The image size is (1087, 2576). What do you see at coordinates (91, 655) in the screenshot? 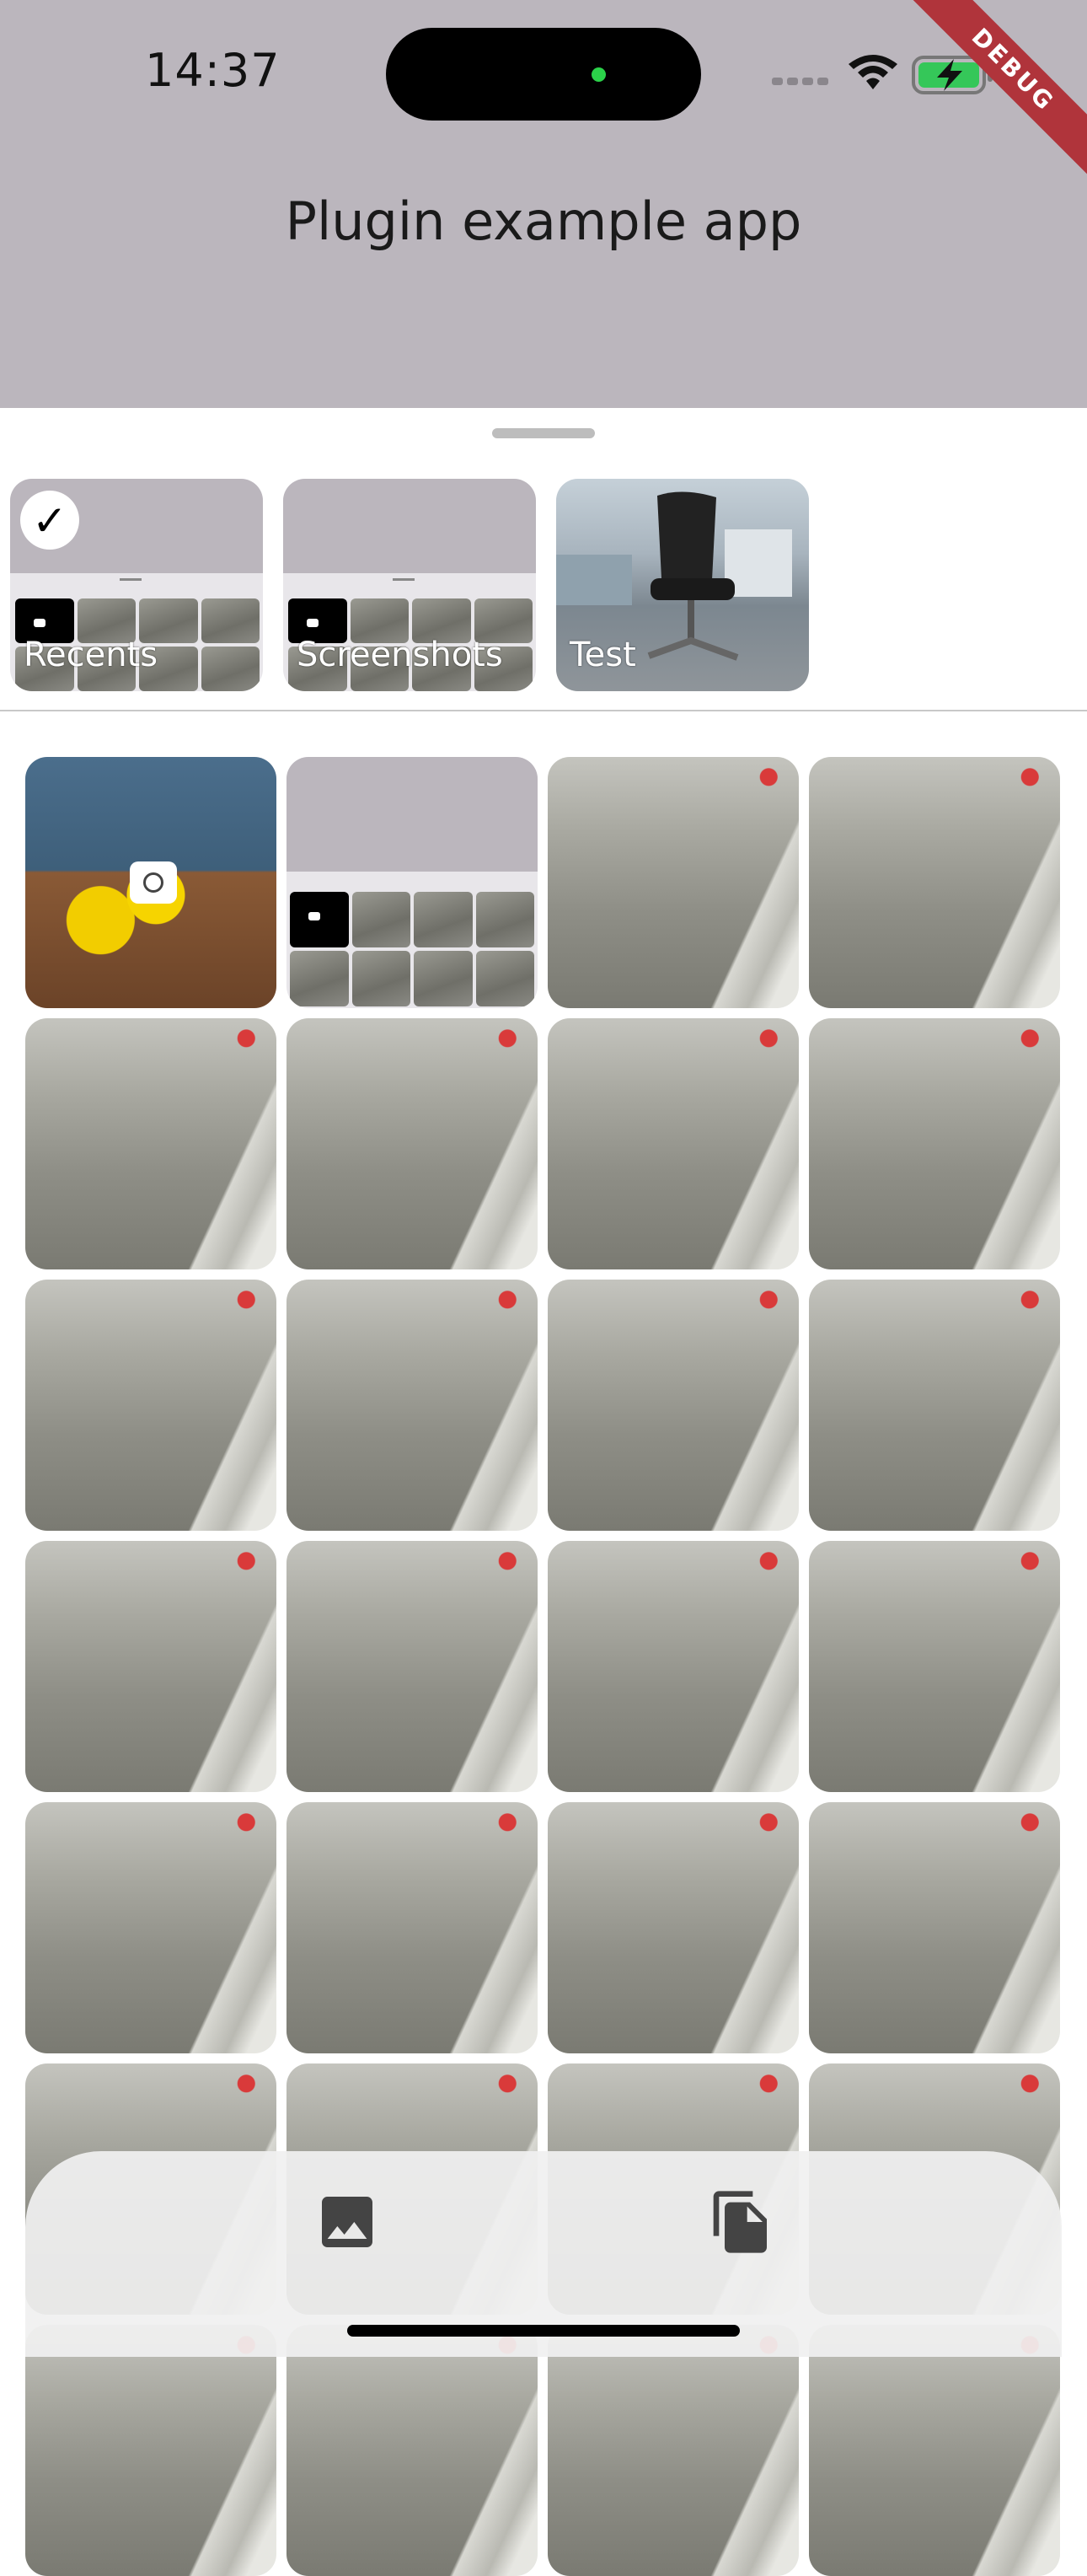
I see `album-label: Recents` at bounding box center [91, 655].